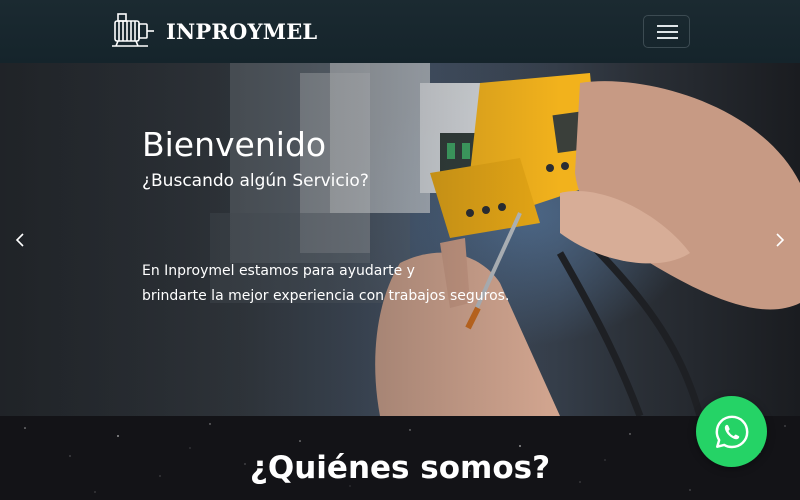 The height and width of the screenshot is (500, 800). What do you see at coordinates (400, 468) in the screenshot?
I see `about-title: ¿Quiénes somos?` at bounding box center [400, 468].